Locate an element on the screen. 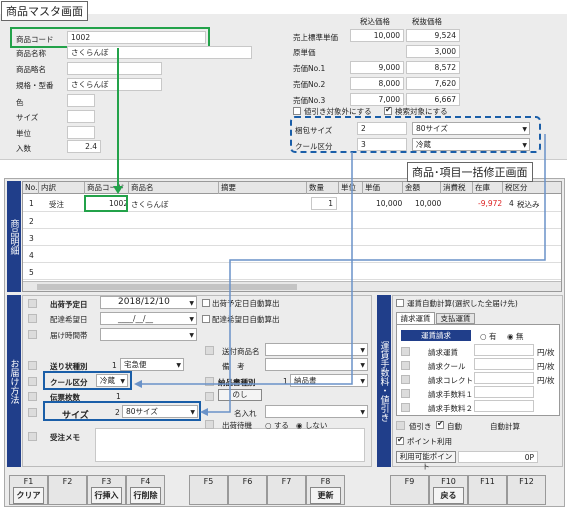  noshi-button: のし is located at coordinates (240, 395).